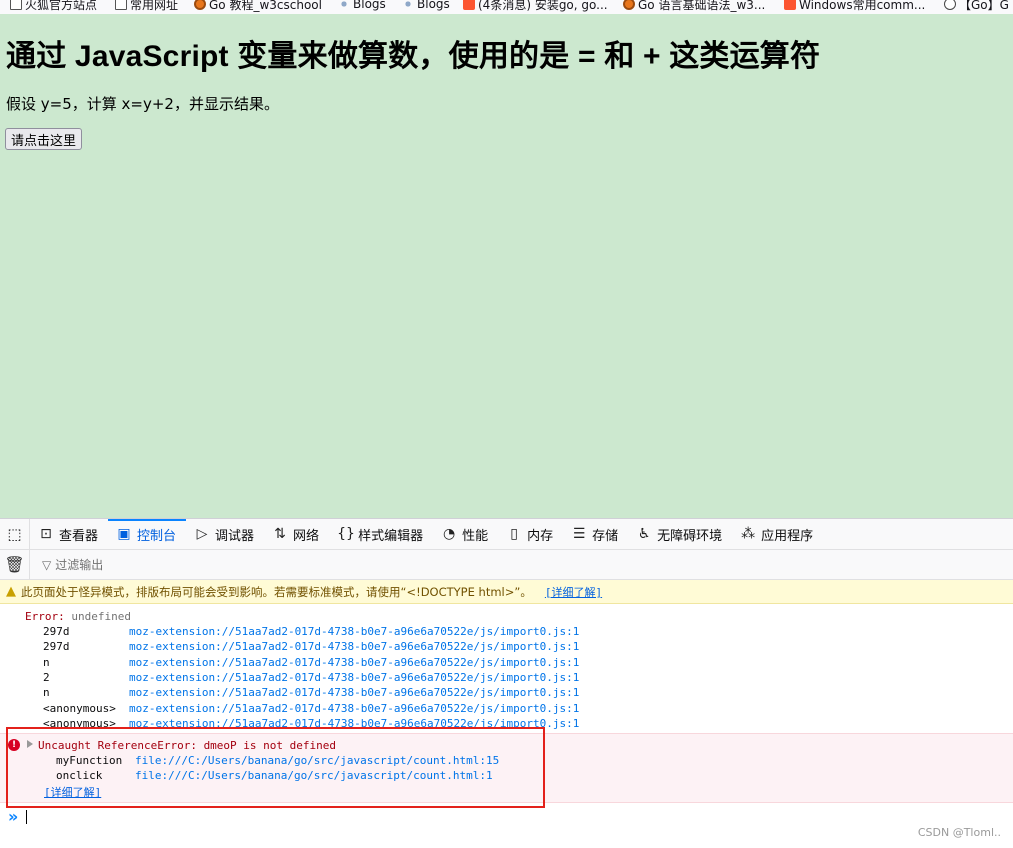  Describe the element at coordinates (426, 6) in the screenshot. I see `bookmark-blogs-2: Blogs` at that location.